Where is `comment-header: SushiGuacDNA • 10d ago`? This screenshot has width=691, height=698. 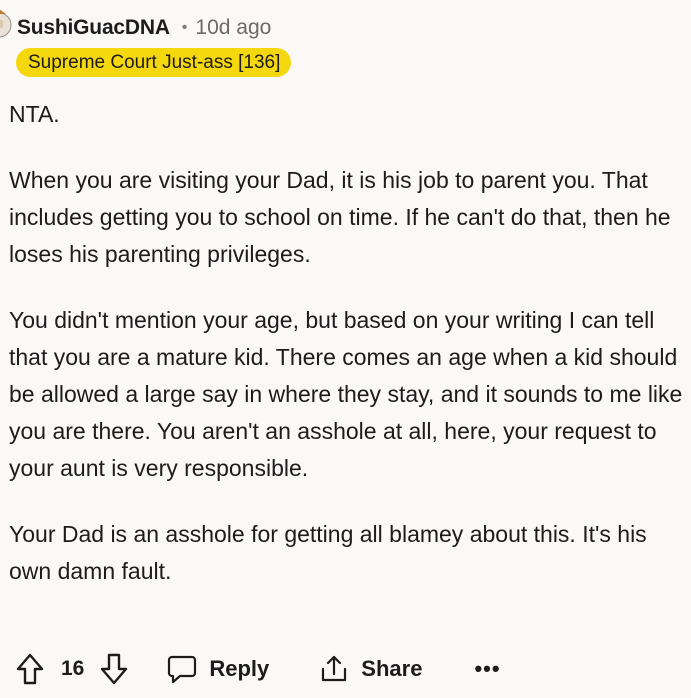
comment-header: SushiGuacDNA • 10d ago is located at coordinates (144, 28).